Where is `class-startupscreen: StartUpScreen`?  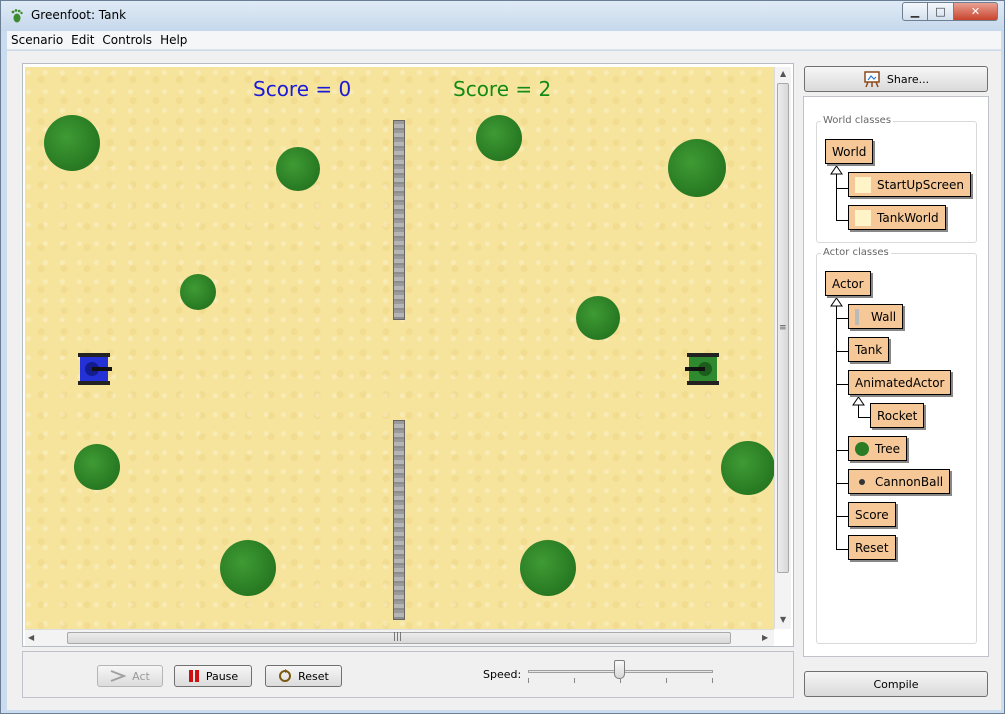
class-startupscreen: StartUpScreen is located at coordinates (909, 184).